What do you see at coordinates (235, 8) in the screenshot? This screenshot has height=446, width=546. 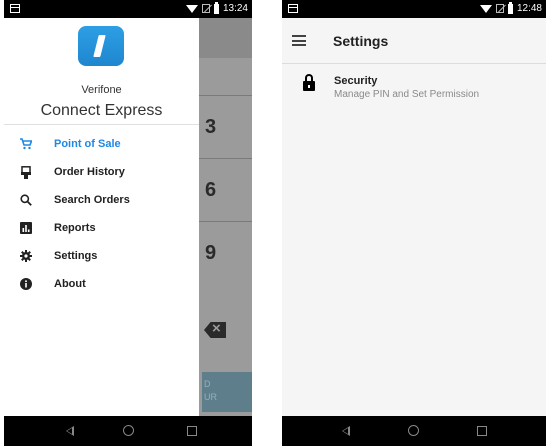 I see `status-time: 13:24` at bounding box center [235, 8].